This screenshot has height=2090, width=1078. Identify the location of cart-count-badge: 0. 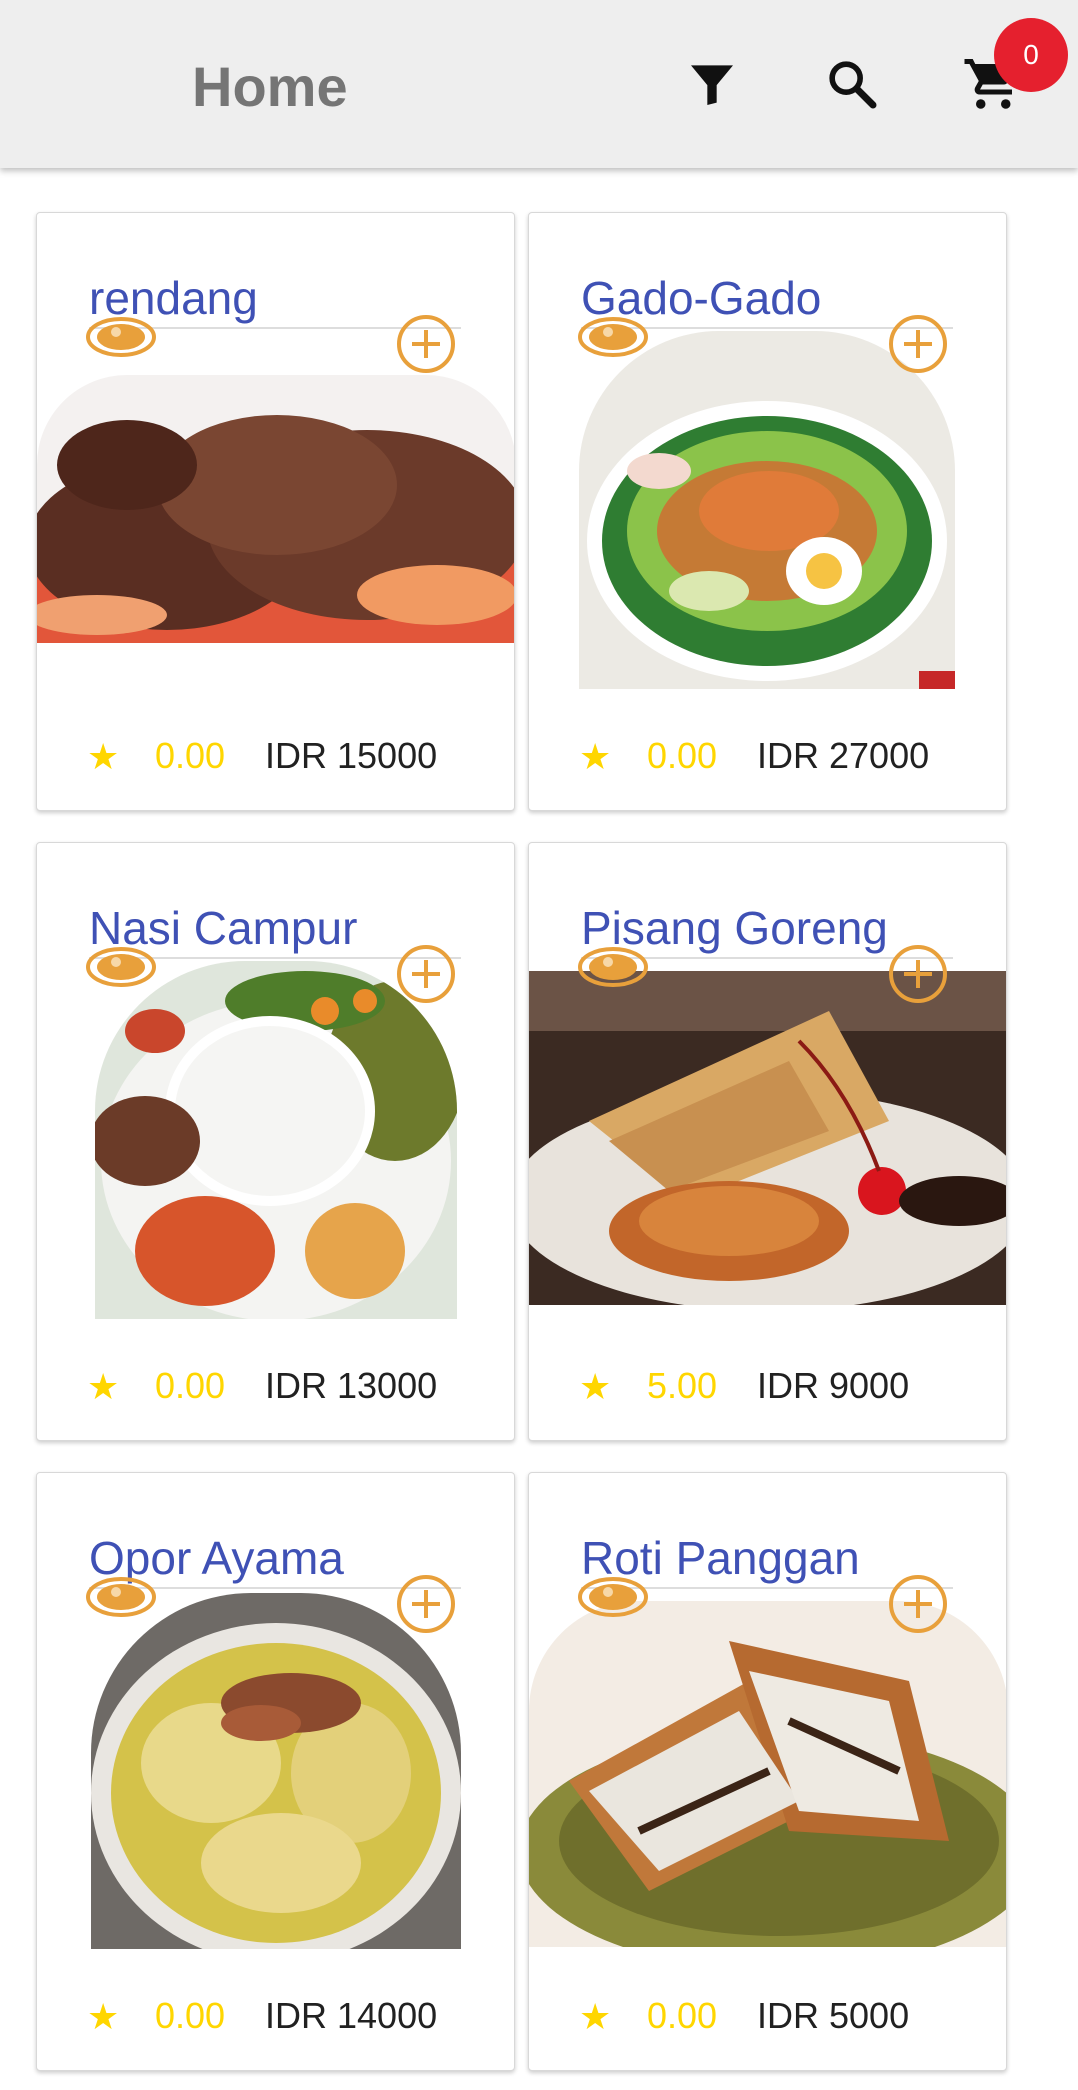
(1031, 55).